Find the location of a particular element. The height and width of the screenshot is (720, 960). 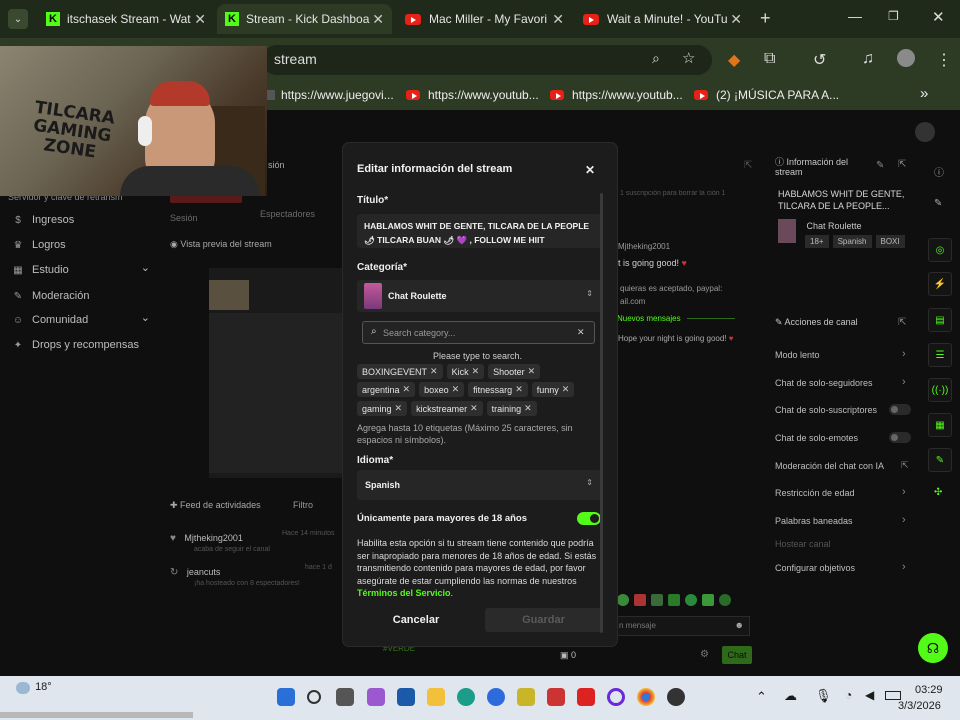

settings-icon: ⚙ is located at coordinates (704, 654).